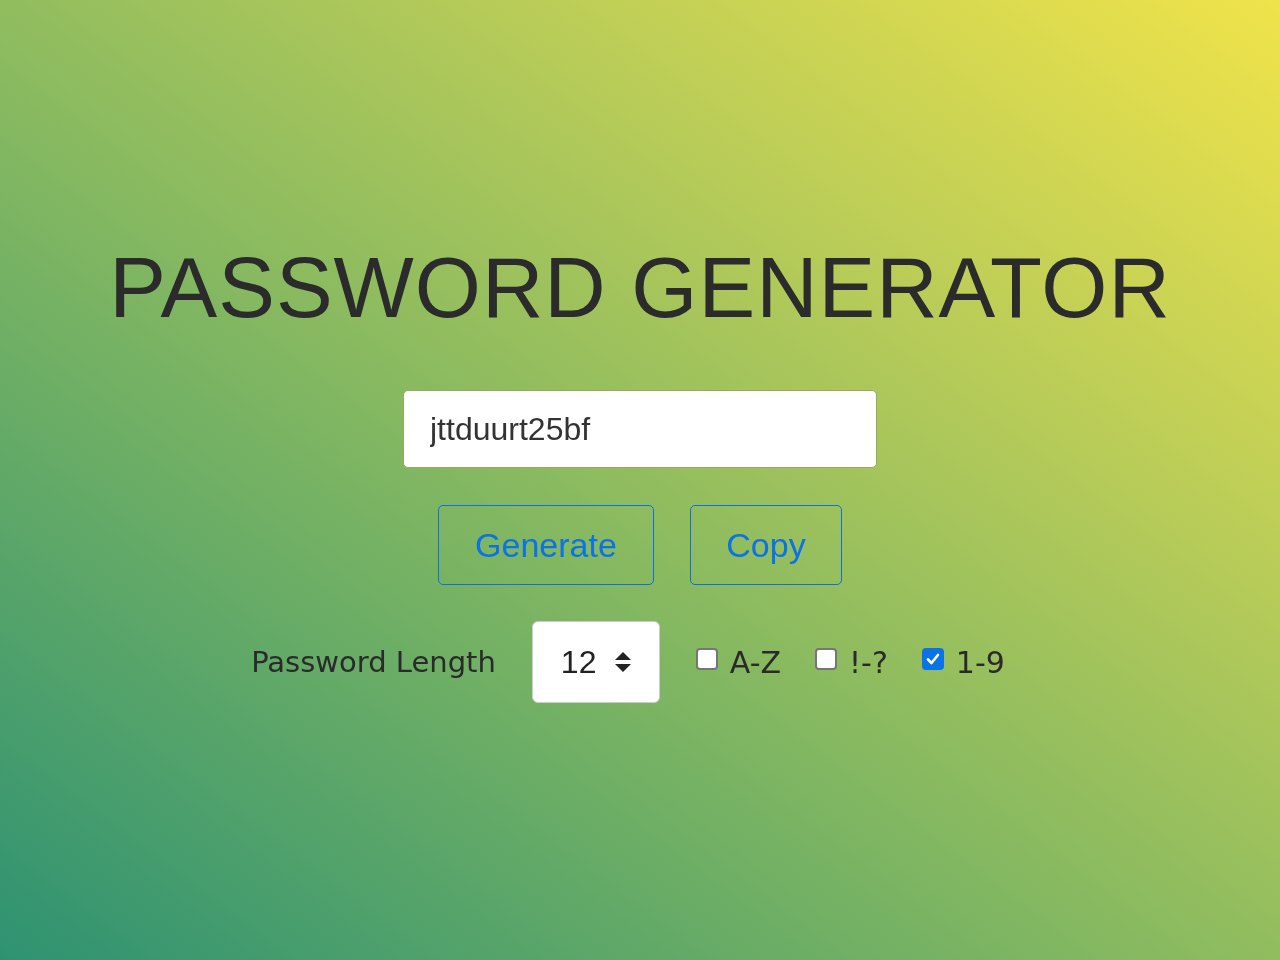  Describe the element at coordinates (640, 288) in the screenshot. I see `page-title: PASSWORD GENERATOR` at that location.